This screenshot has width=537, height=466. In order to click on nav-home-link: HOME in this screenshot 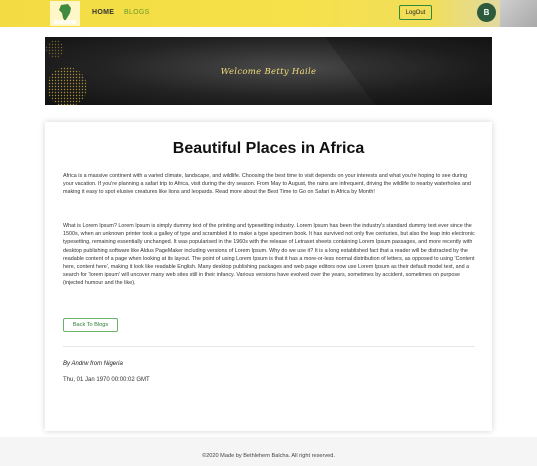, I will do `click(103, 12)`.